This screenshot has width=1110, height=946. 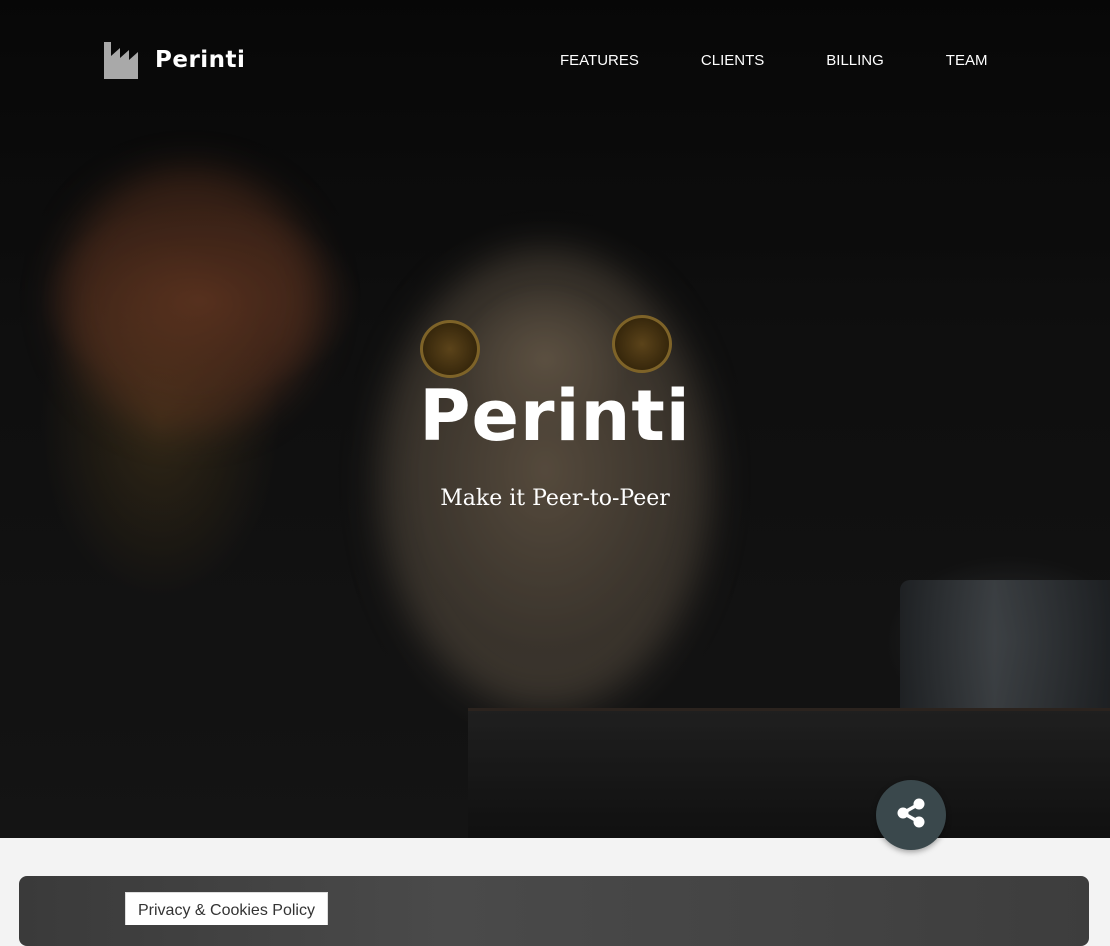 I want to click on nav-item-features: FEATURES, so click(x=599, y=60).